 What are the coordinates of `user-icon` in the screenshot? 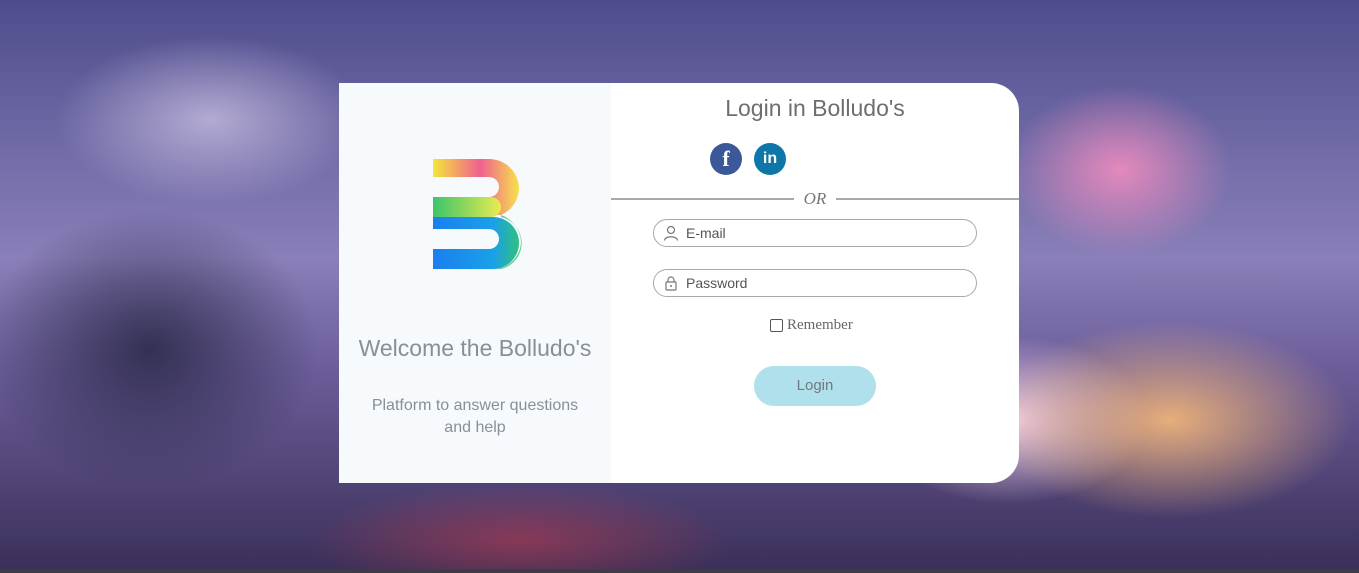 It's located at (671, 233).